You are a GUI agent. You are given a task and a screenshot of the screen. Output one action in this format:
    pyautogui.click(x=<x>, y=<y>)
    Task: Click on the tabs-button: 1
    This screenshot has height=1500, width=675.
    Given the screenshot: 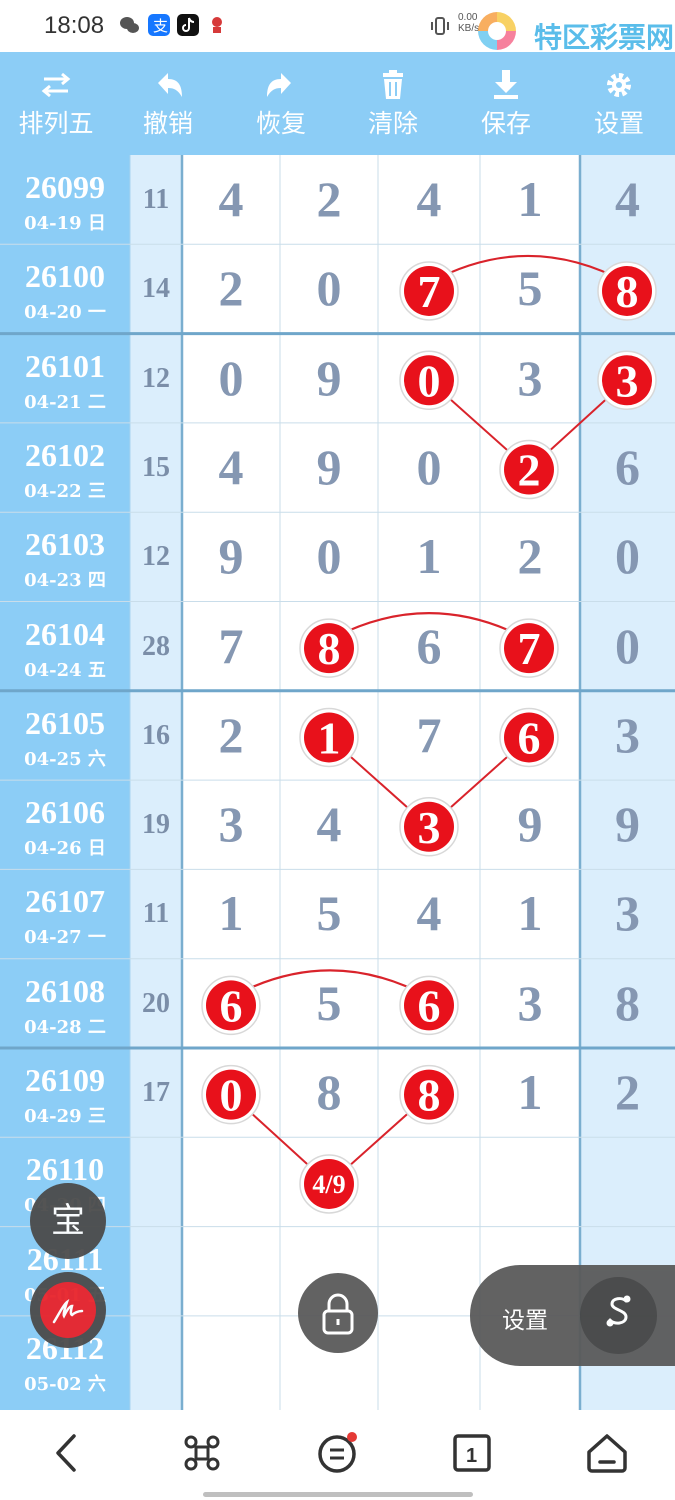 What is the action you would take?
    pyautogui.click(x=472, y=1453)
    